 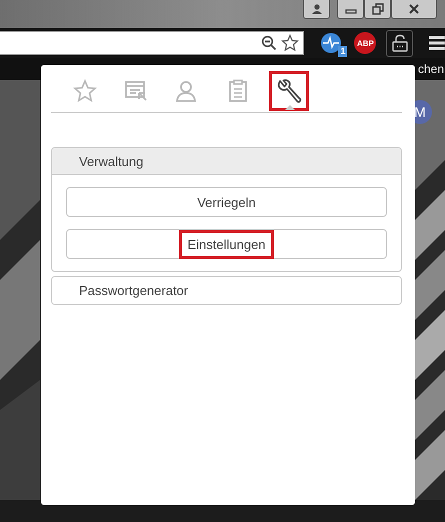 I want to click on pulse-icon, so click(x=331, y=43).